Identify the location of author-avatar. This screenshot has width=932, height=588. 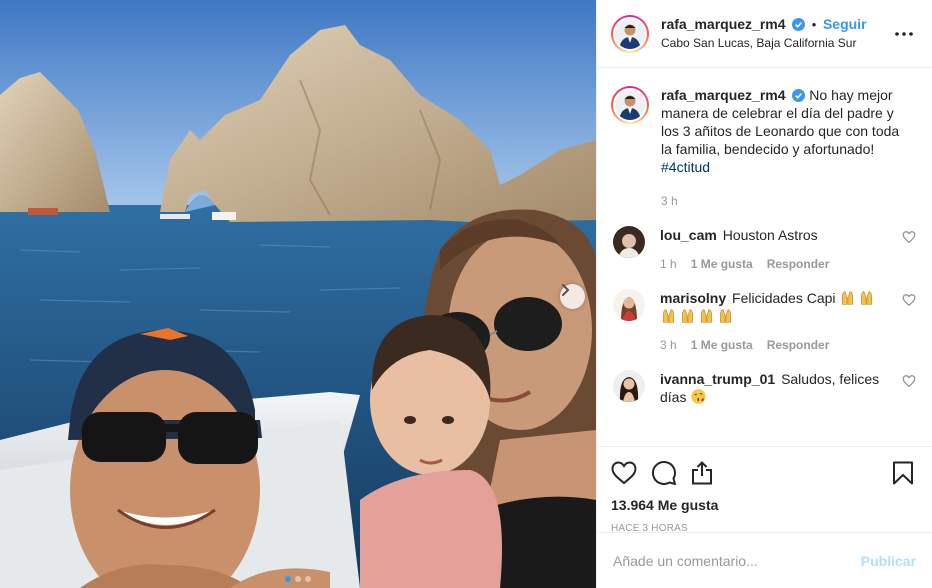
(630, 33).